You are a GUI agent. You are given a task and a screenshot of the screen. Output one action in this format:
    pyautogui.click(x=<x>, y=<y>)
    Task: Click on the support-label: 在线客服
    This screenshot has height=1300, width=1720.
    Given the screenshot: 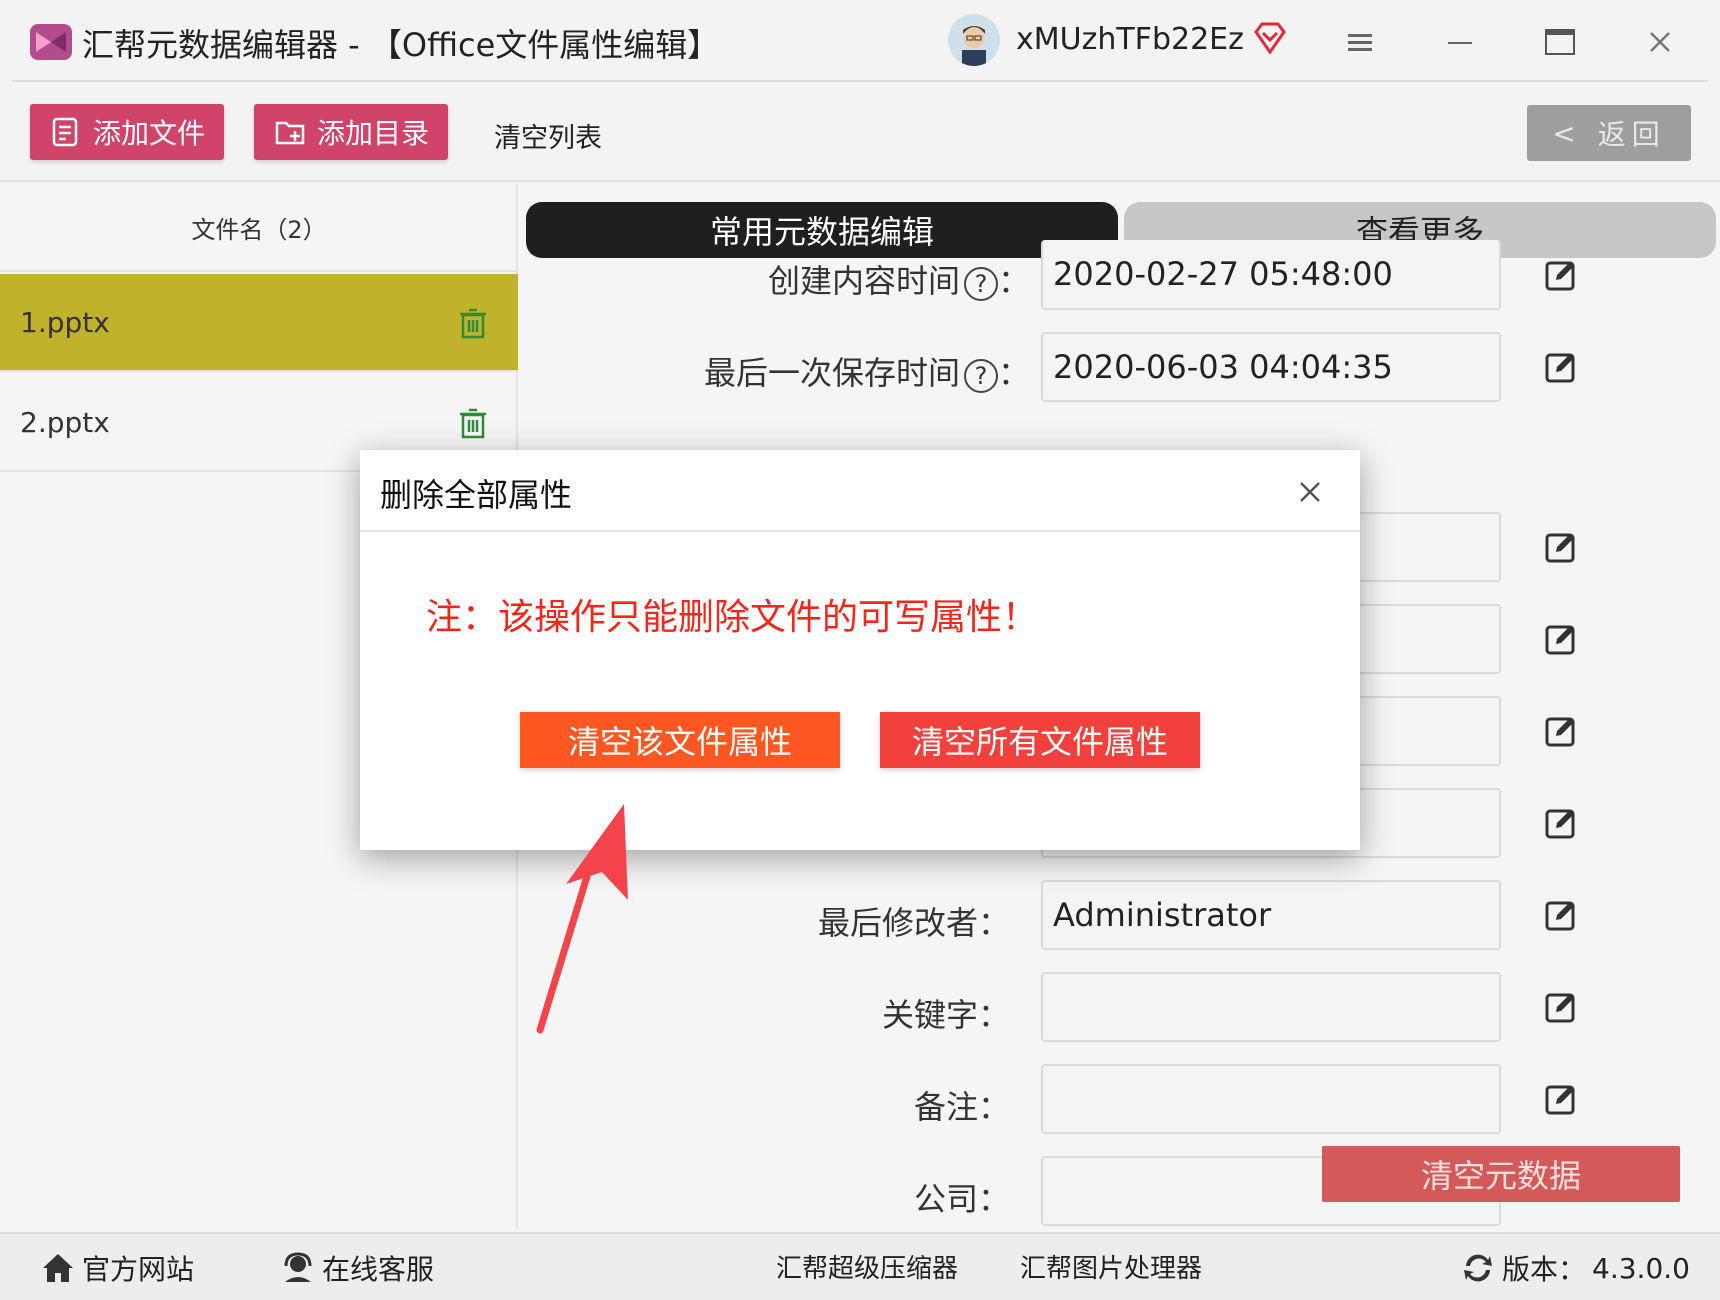 What is the action you would take?
    pyautogui.click(x=378, y=1269)
    